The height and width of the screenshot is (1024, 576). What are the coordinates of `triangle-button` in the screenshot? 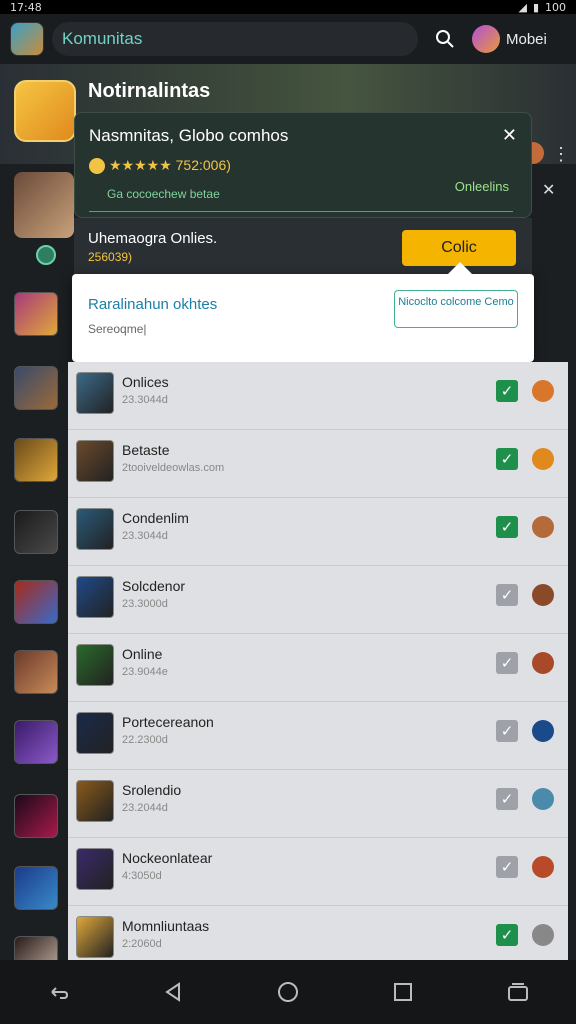 It's located at (173, 992).